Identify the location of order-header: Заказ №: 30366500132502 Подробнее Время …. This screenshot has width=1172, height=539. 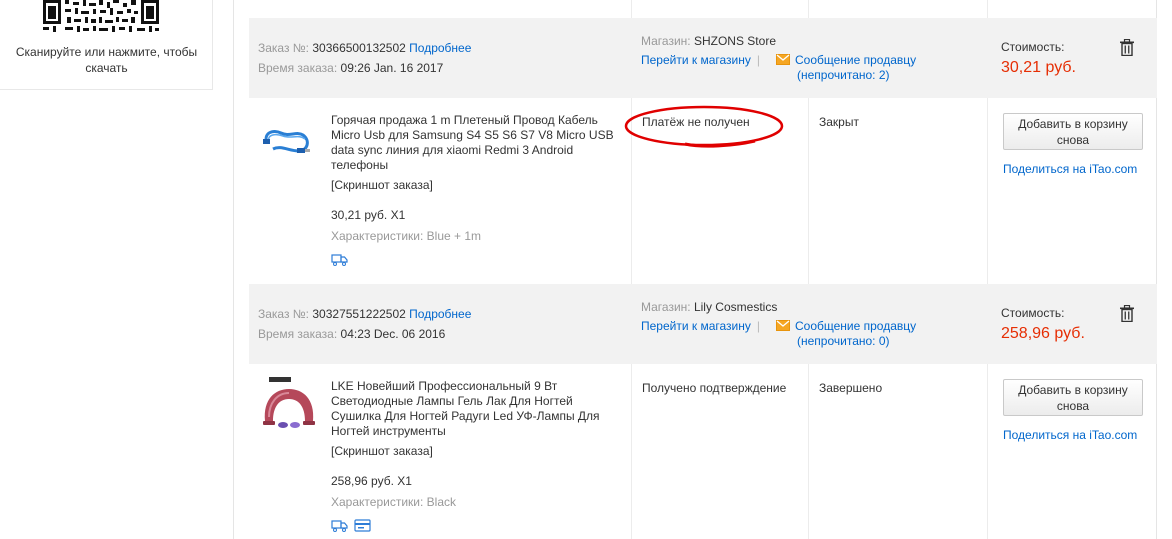
(703, 58).